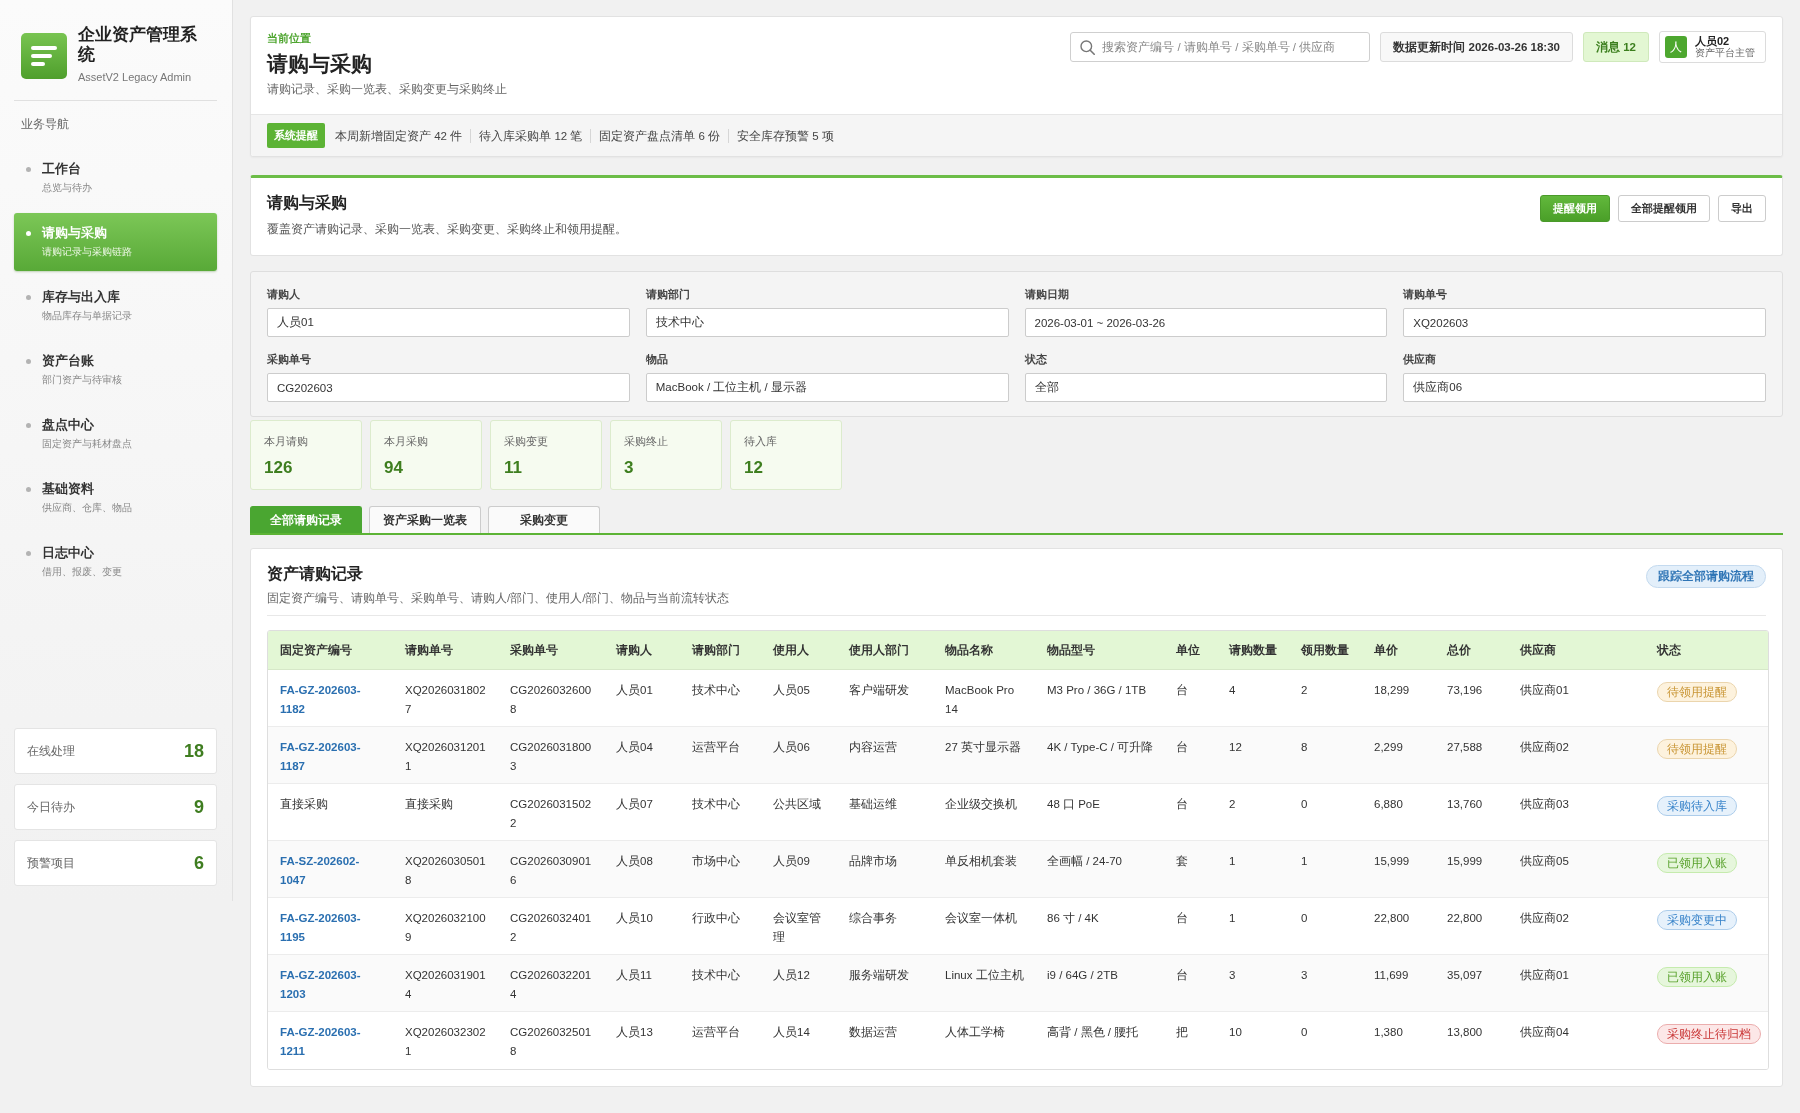  I want to click on status-badge: 采购变更中, so click(1697, 920).